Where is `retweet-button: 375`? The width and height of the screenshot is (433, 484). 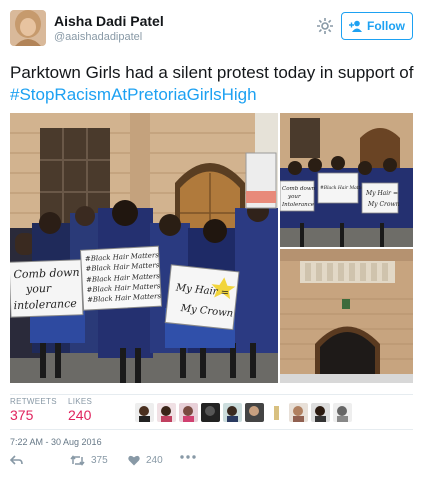 retweet-button: 375 is located at coordinates (89, 460).